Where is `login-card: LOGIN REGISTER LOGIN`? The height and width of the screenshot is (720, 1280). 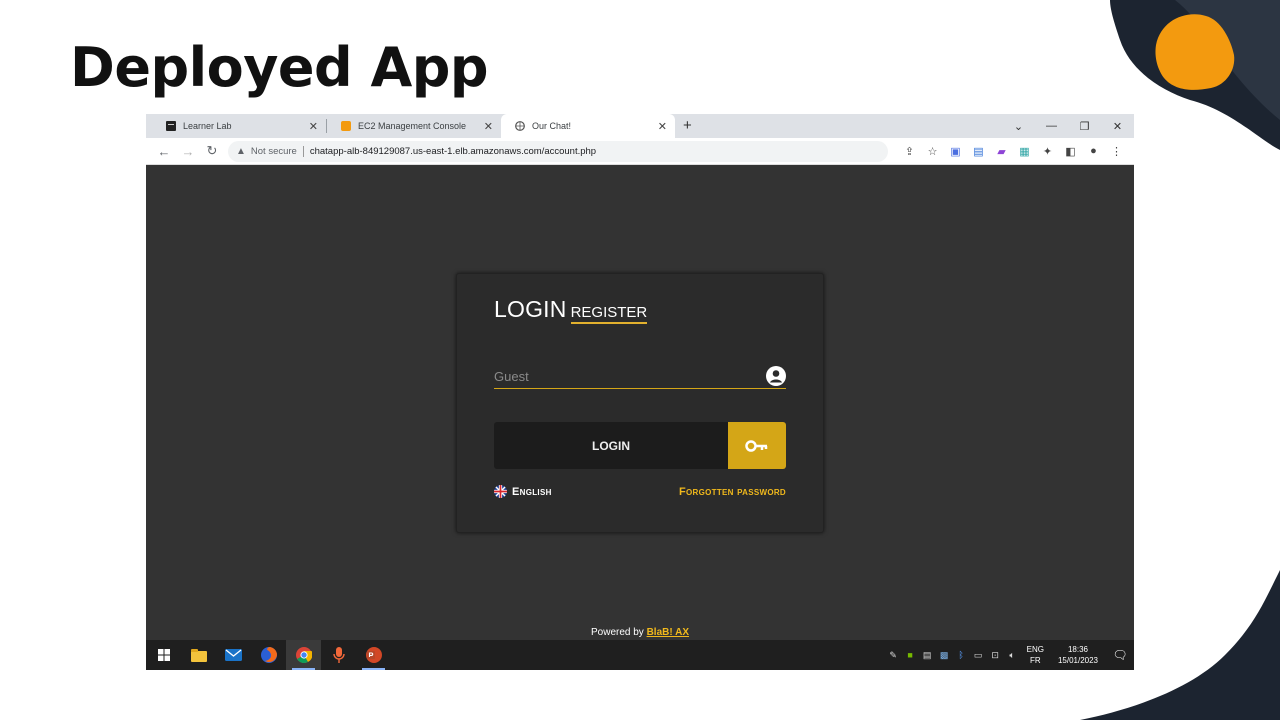
login-card: LOGIN REGISTER LOGIN is located at coordinates (640, 403).